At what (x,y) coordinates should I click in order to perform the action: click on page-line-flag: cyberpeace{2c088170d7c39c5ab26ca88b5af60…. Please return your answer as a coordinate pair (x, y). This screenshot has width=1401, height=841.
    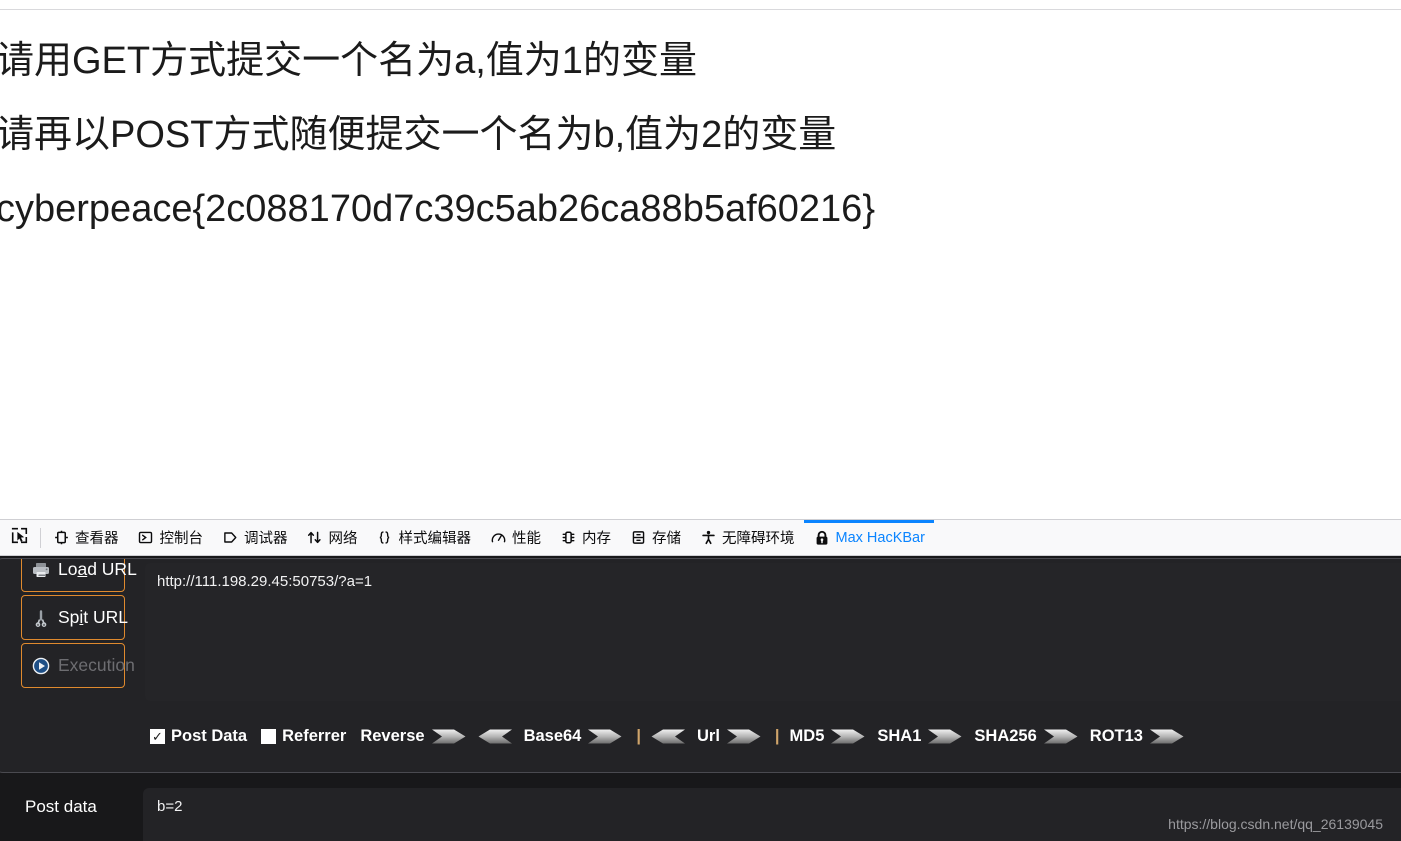
    Looking at the image, I should click on (438, 209).